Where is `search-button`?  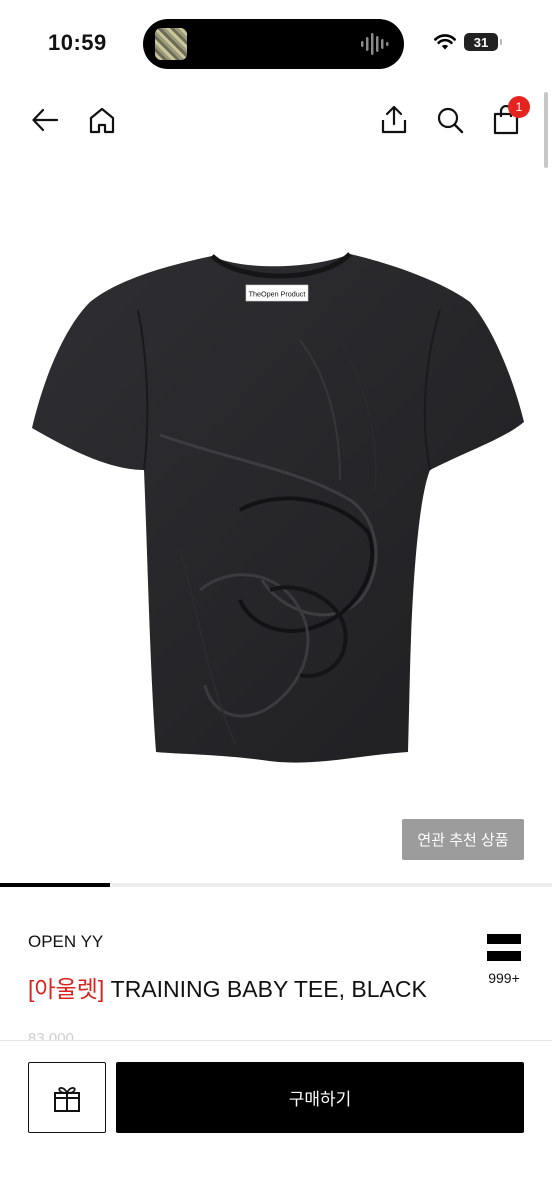
search-button is located at coordinates (450, 120).